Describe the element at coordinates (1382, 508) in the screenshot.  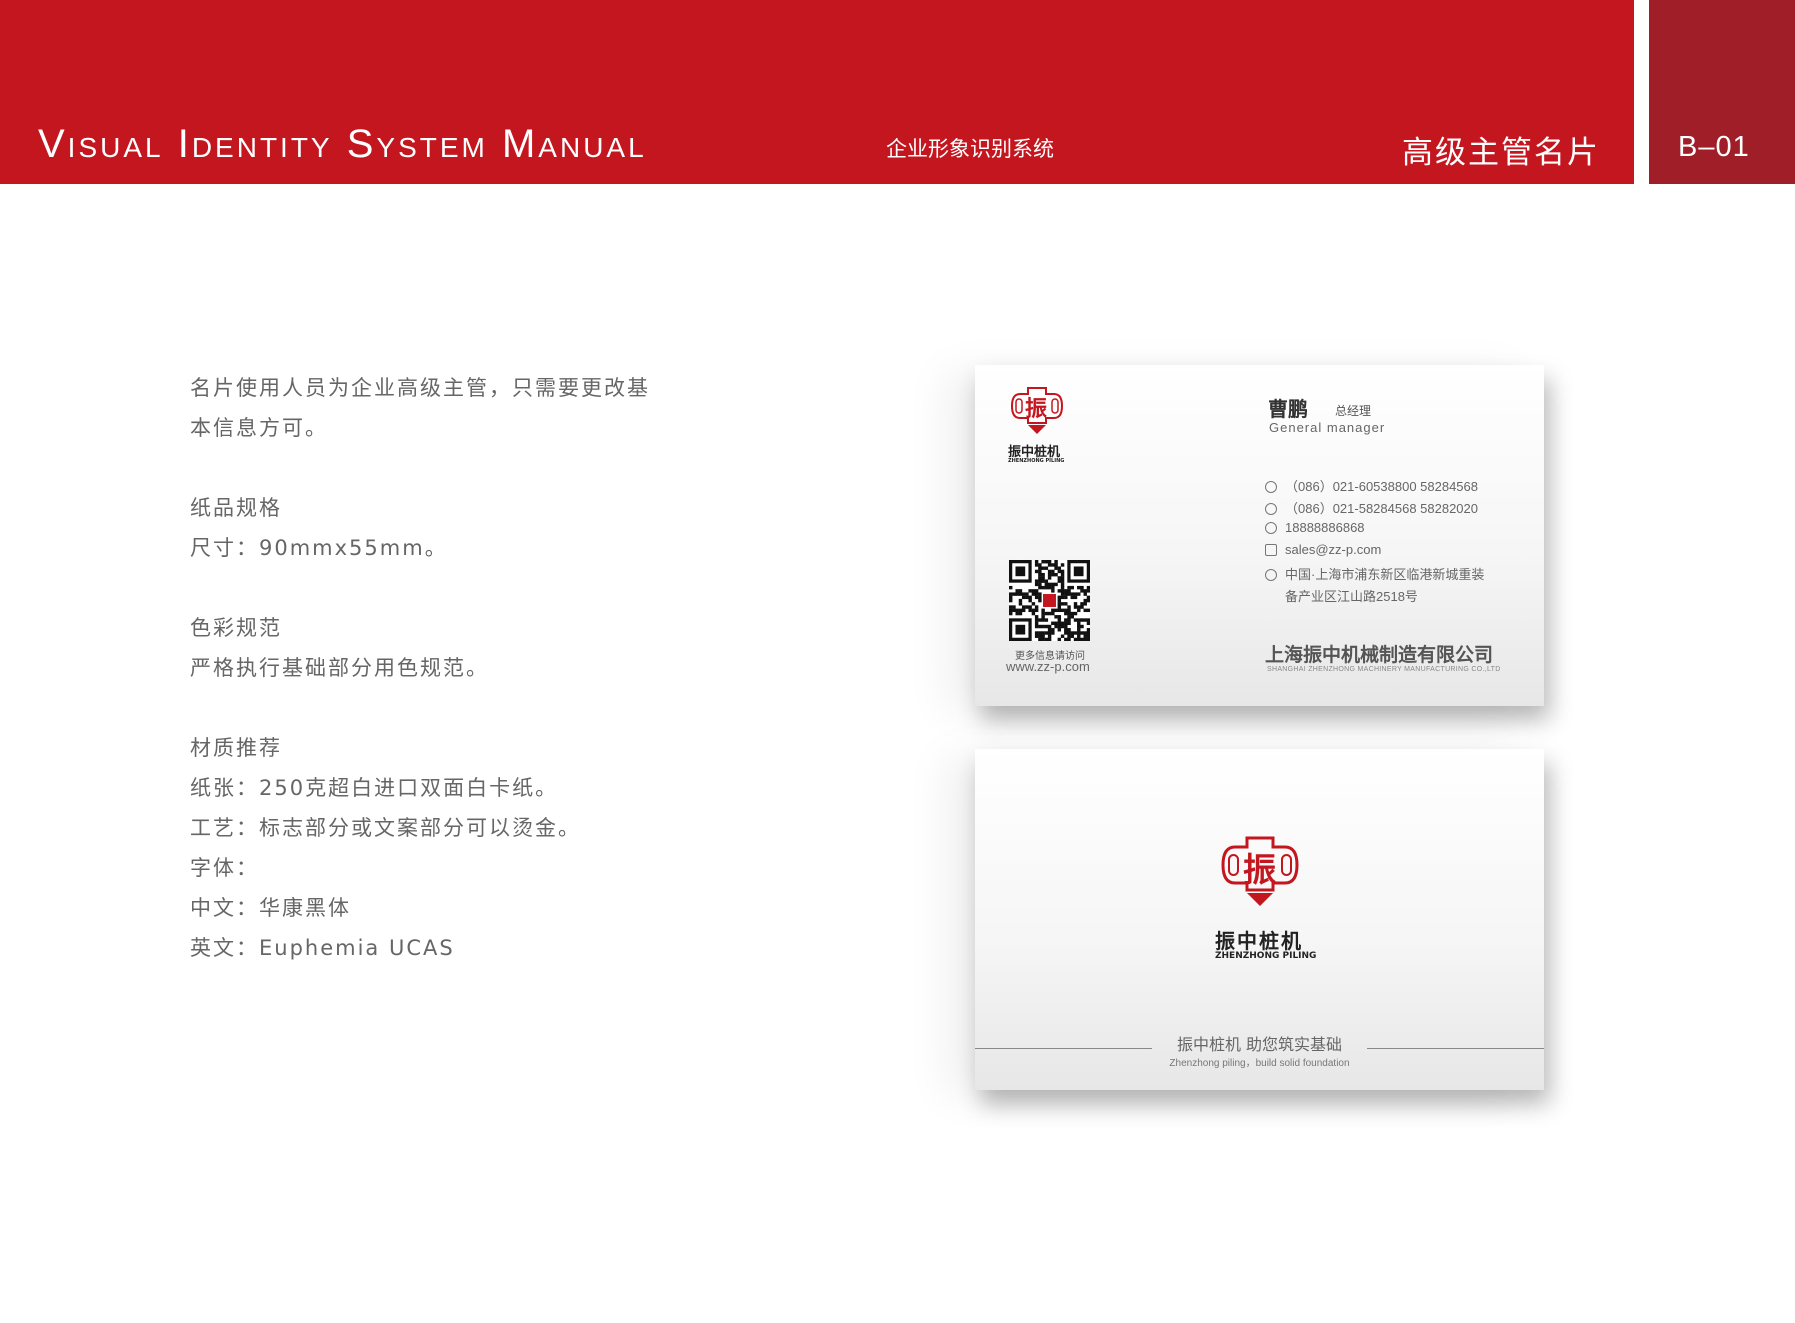
I see `fax-text: （086）021-58284568 58282020` at that location.